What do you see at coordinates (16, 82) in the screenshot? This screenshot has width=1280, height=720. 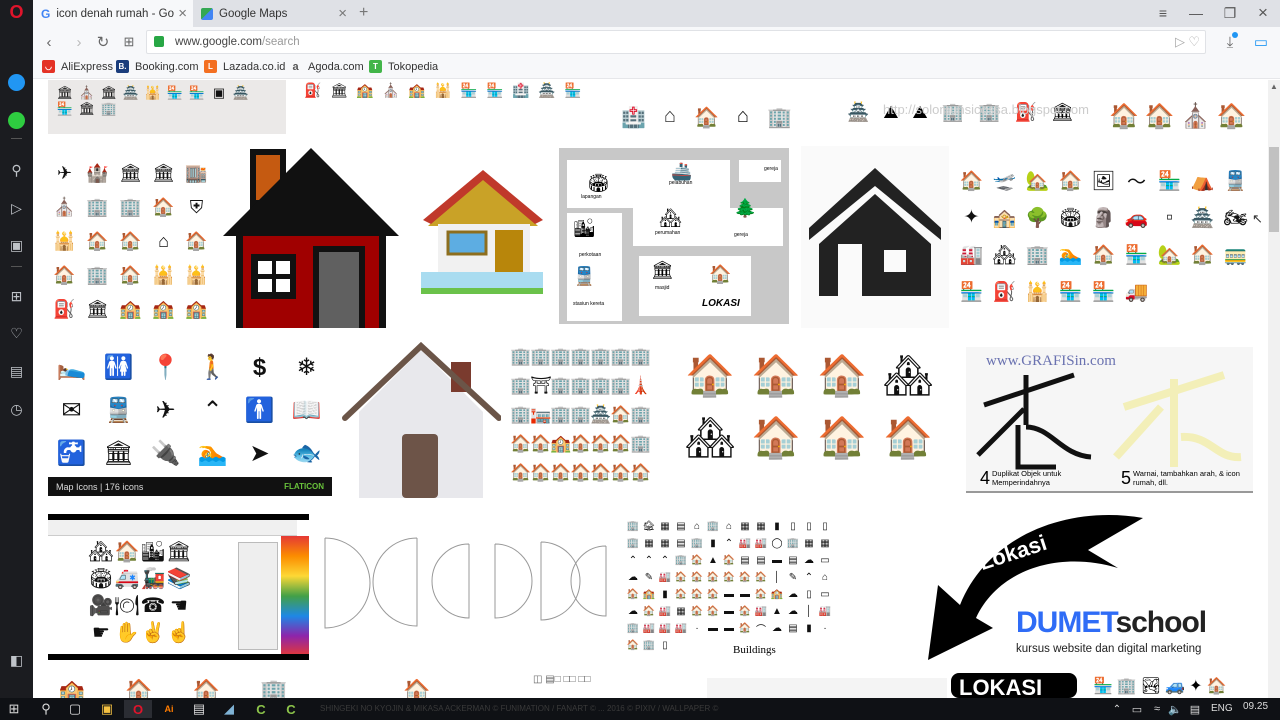 I see `messenger-icon` at bounding box center [16, 82].